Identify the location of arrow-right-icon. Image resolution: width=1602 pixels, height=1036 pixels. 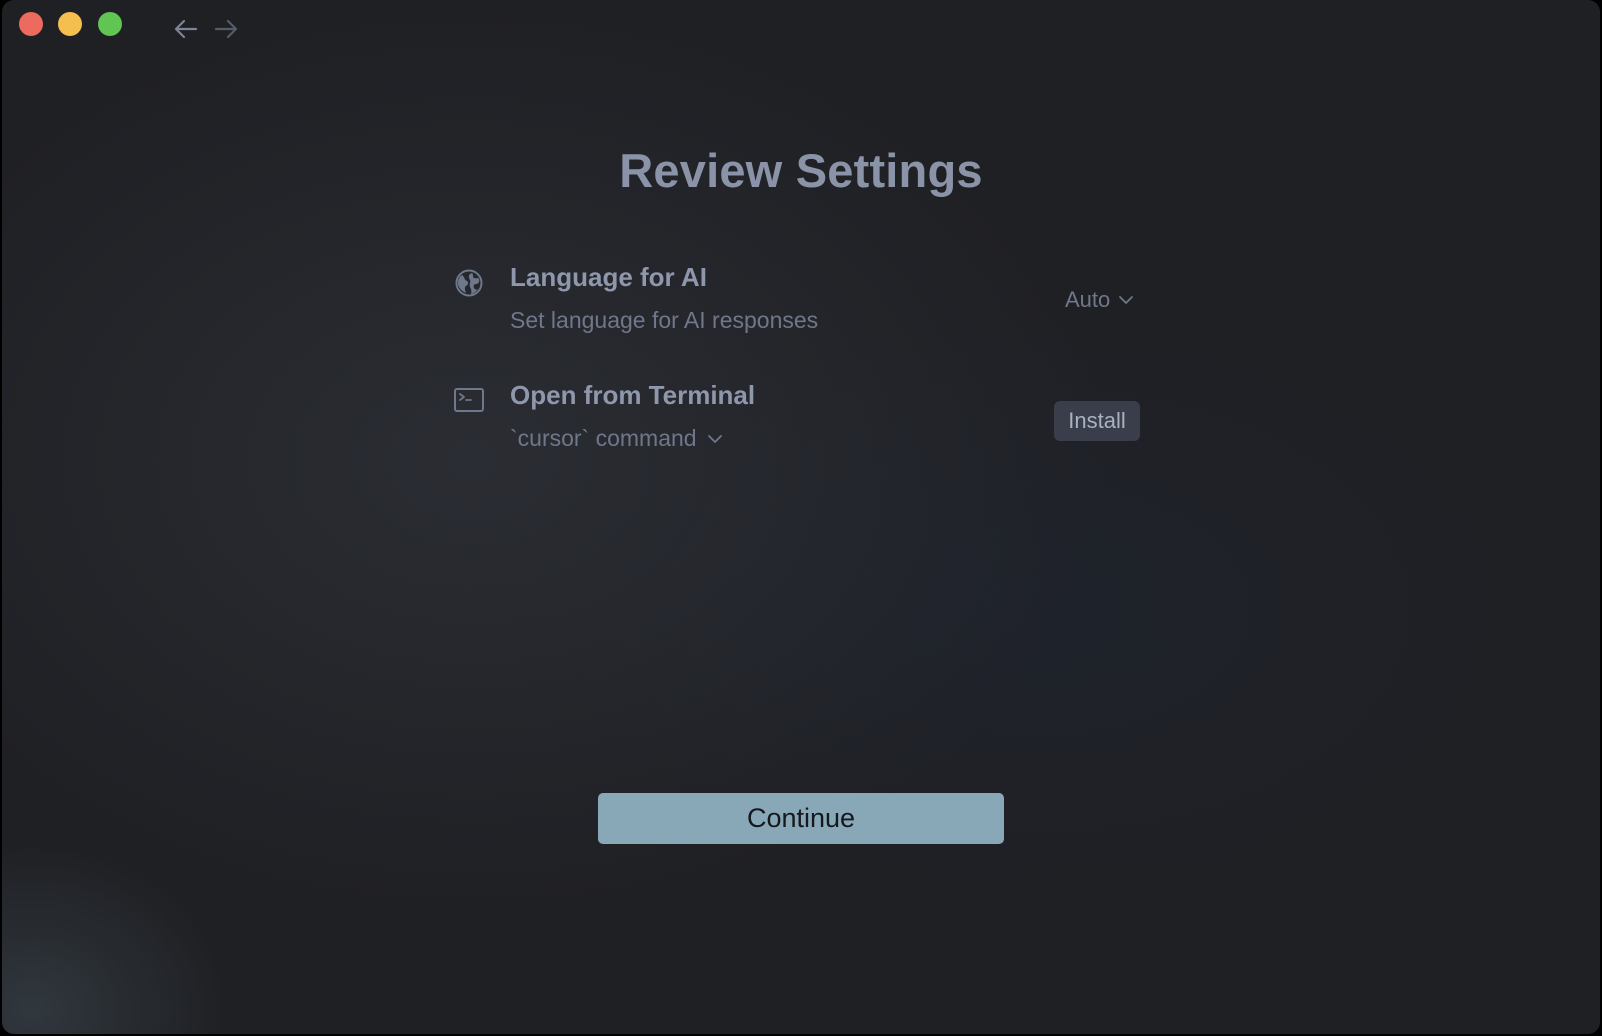
(226, 29).